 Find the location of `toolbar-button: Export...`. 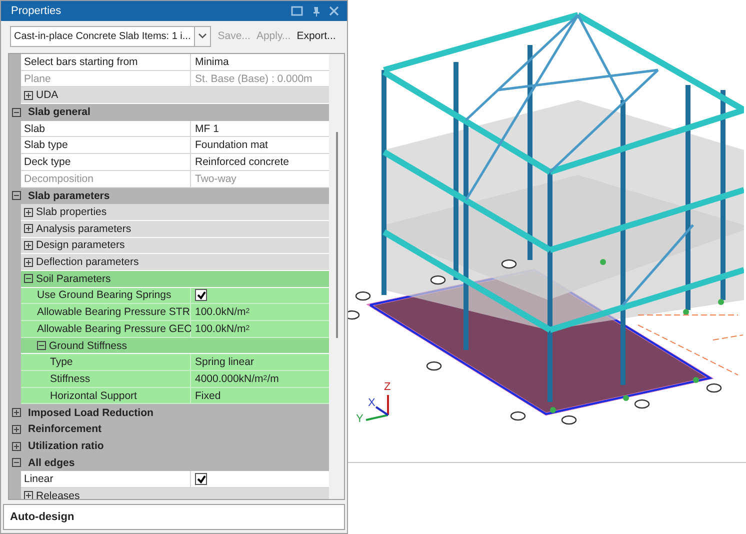

toolbar-button: Export... is located at coordinates (316, 36).